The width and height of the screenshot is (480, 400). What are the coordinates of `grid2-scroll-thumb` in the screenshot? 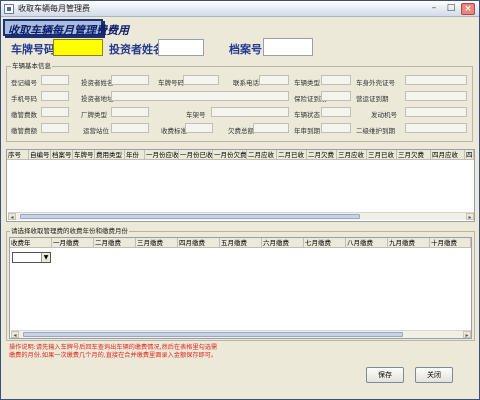 It's located at (213, 334).